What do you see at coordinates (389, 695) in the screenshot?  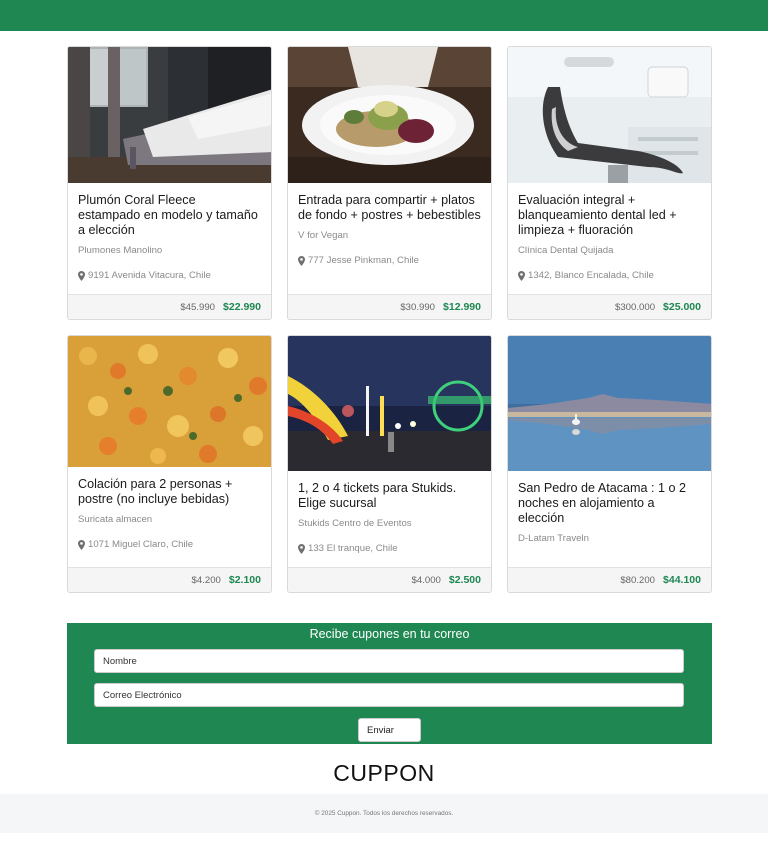 I see `email-input` at bounding box center [389, 695].